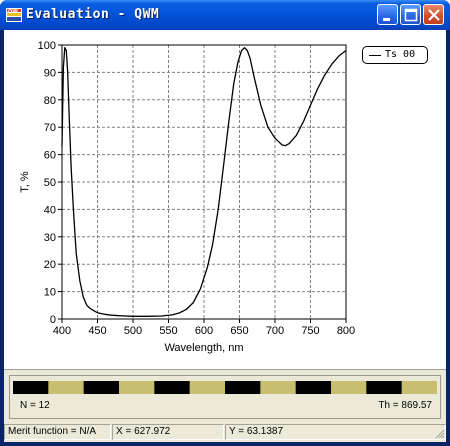  Describe the element at coordinates (62, 331) in the screenshot. I see `x-tick-label: 400` at that location.